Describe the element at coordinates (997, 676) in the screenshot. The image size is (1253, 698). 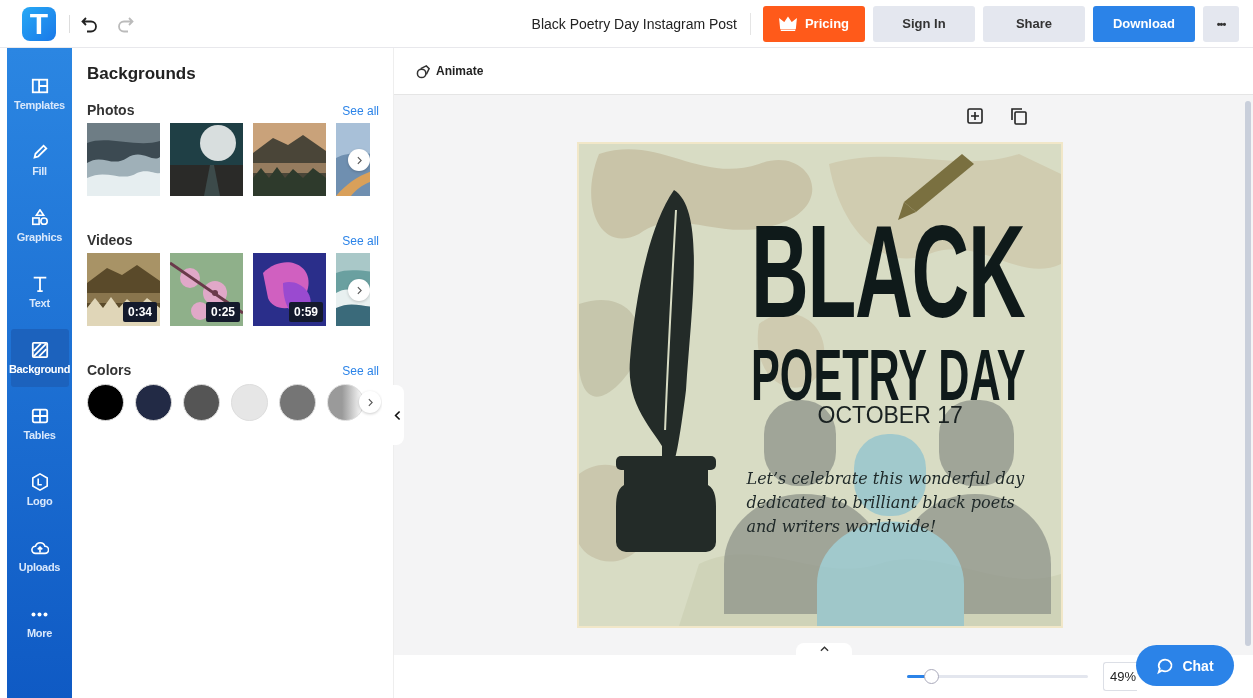
I see `zoom-slider` at that location.